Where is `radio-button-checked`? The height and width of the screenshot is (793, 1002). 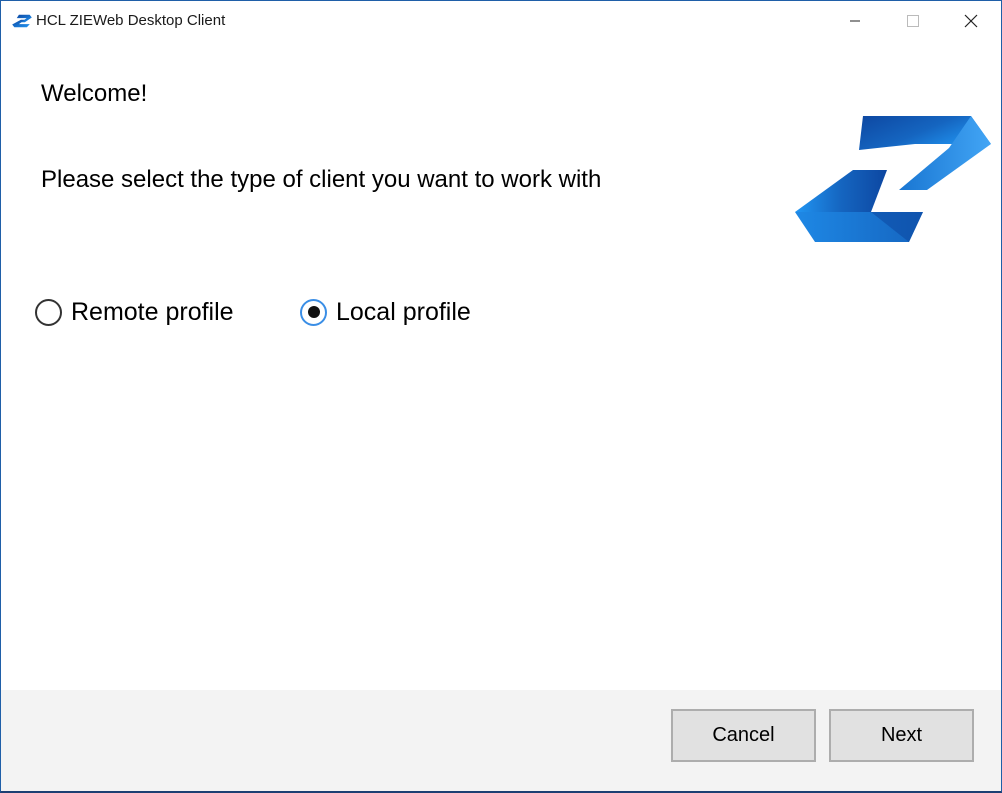 radio-button-checked is located at coordinates (313, 312).